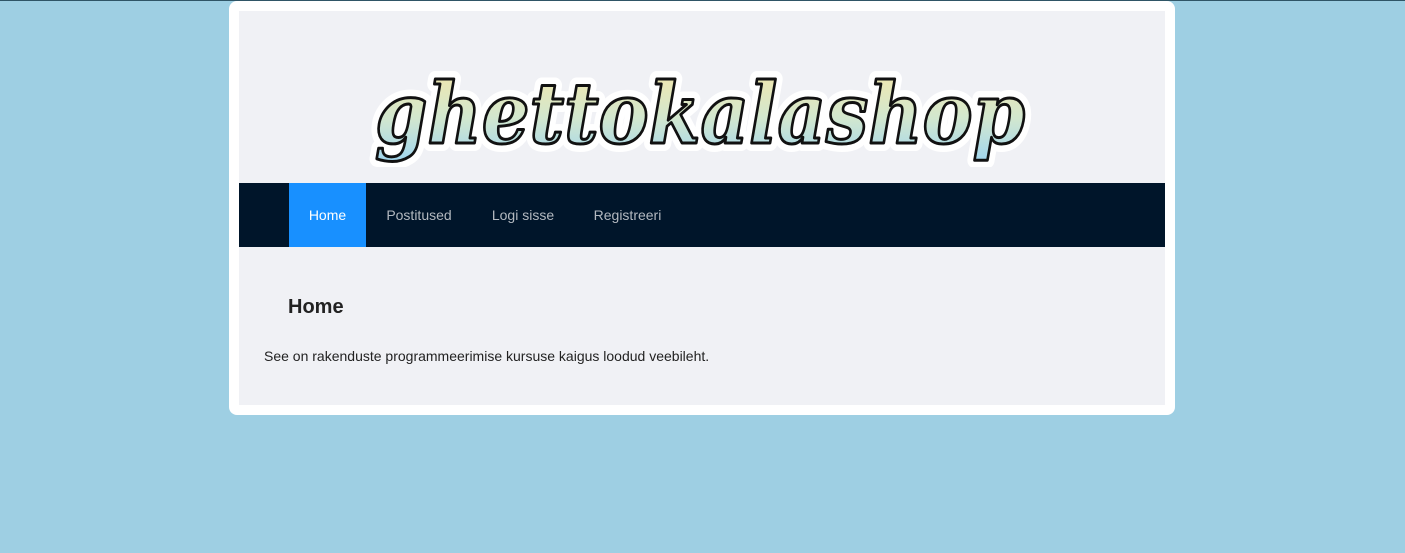 The image size is (1405, 553). Describe the element at coordinates (523, 215) in the screenshot. I see `nav-item-logi-sisse: Logi sisse` at that location.